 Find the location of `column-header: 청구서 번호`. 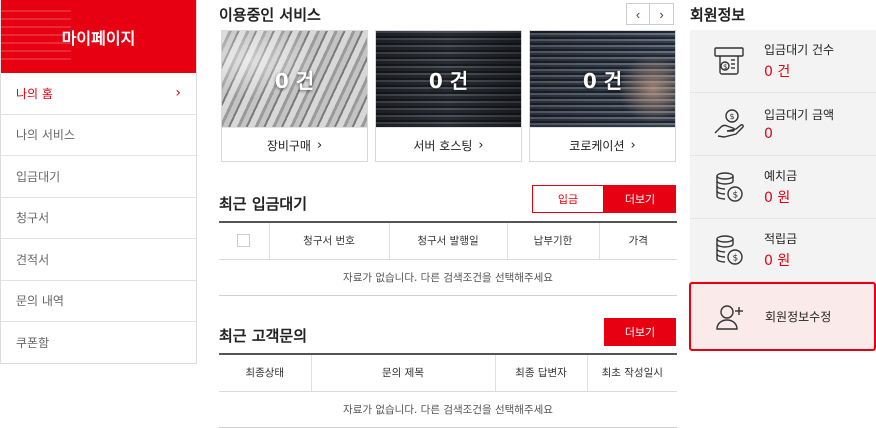

column-header: 청구서 번호 is located at coordinates (328, 240).